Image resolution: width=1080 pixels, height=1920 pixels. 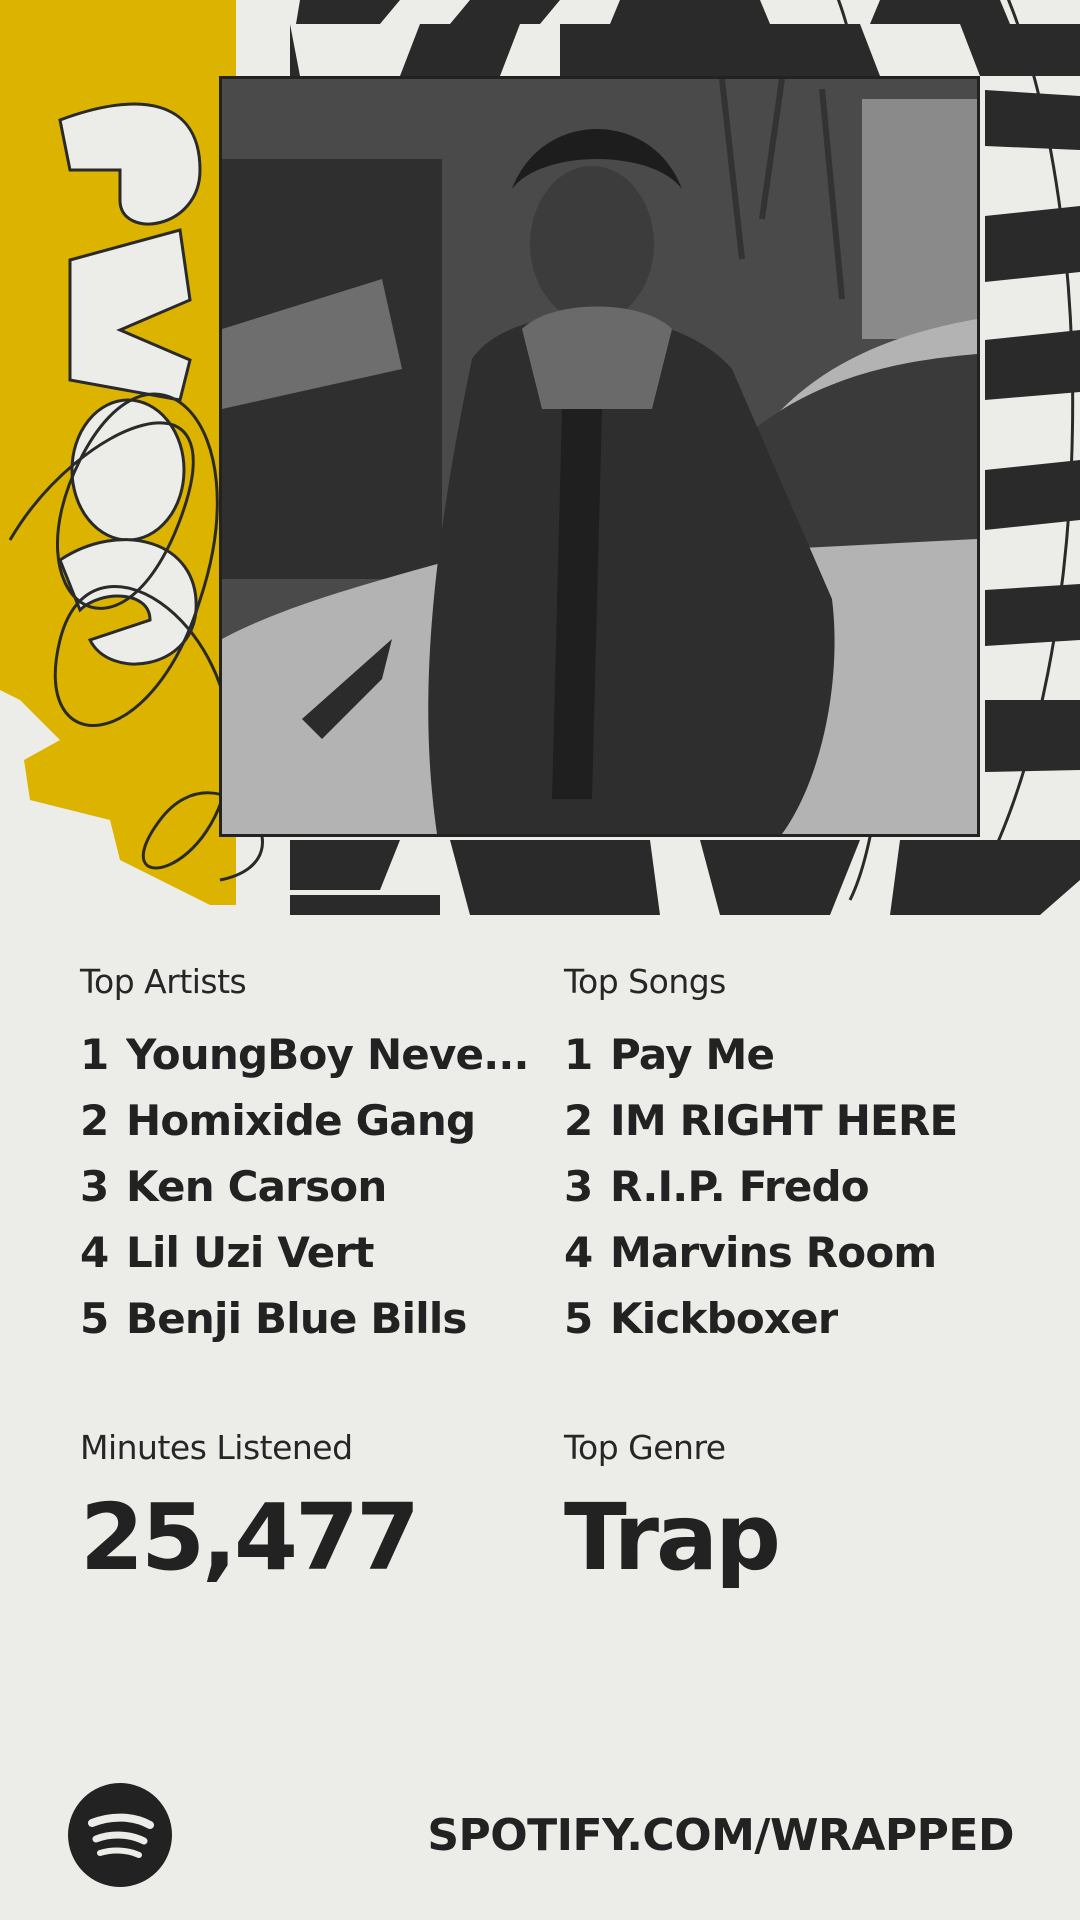 I want to click on top-genre: Top Genre Trap, so click(x=672, y=1509).